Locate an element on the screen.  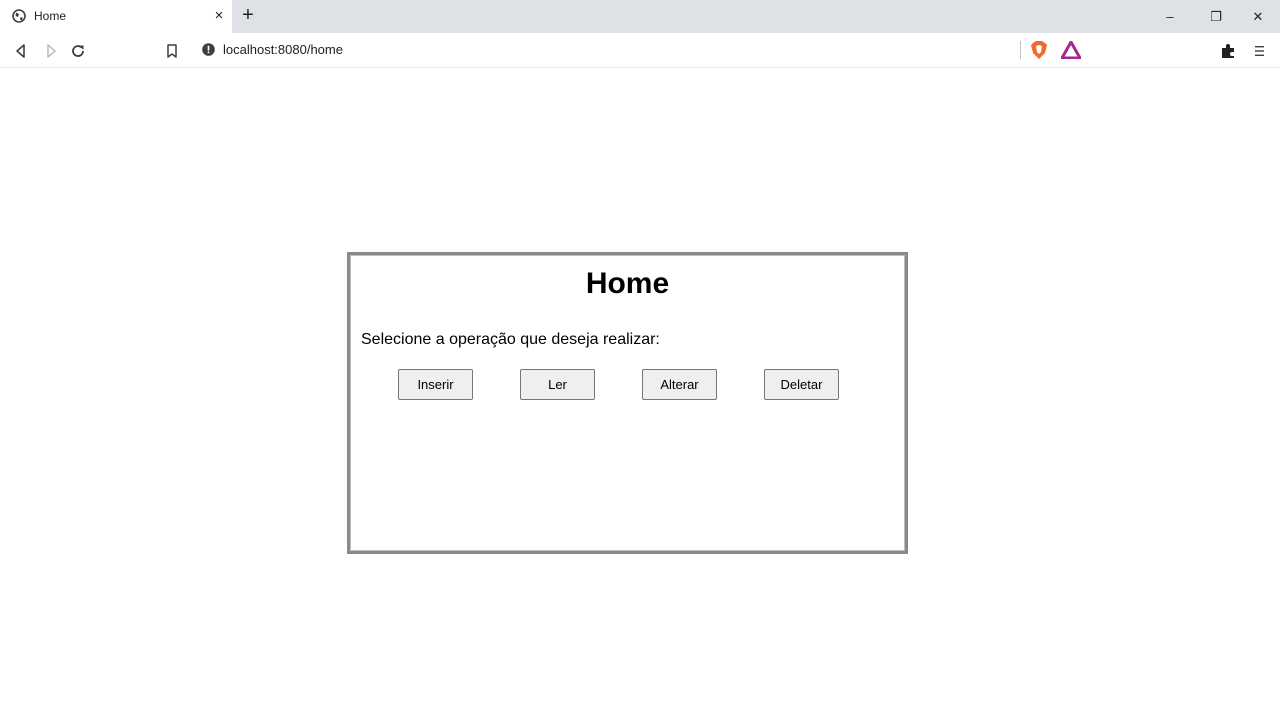
url-text: localhost:8080/home is located at coordinates (283, 50).